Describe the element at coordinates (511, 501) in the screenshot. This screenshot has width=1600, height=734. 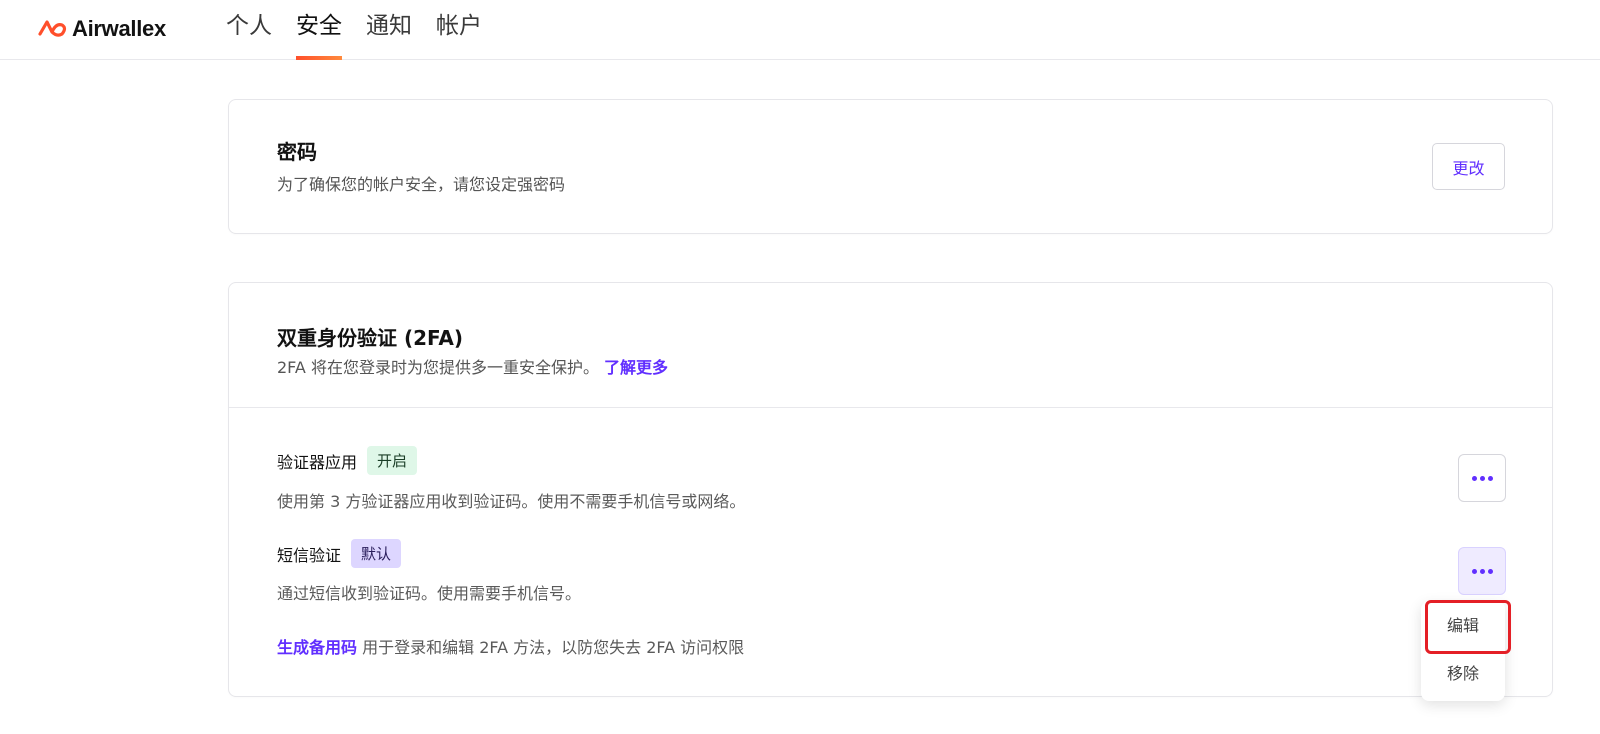
I see `method-authenticator-description: 使用第 3 方验证器应用收到验证码。使用不需要手机信号或网络。` at that location.